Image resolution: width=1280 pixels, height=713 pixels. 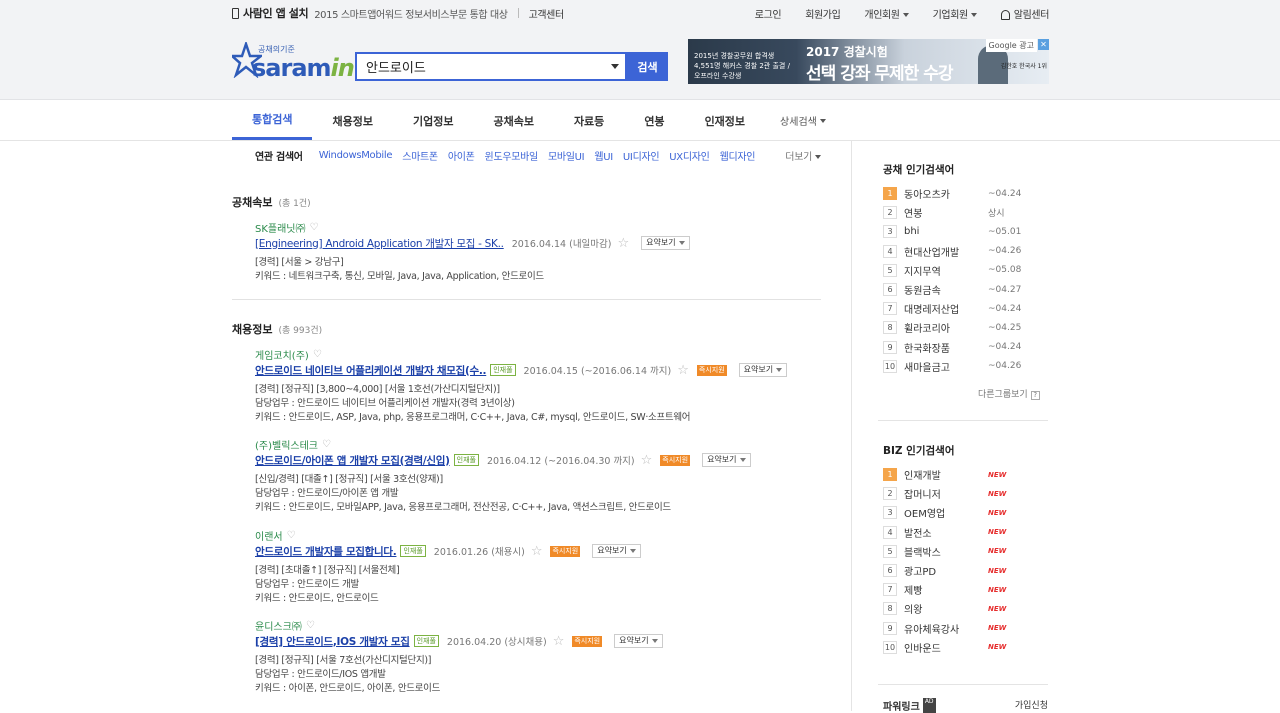 I want to click on personal-member-menu: 개인회원, so click(x=886, y=13).